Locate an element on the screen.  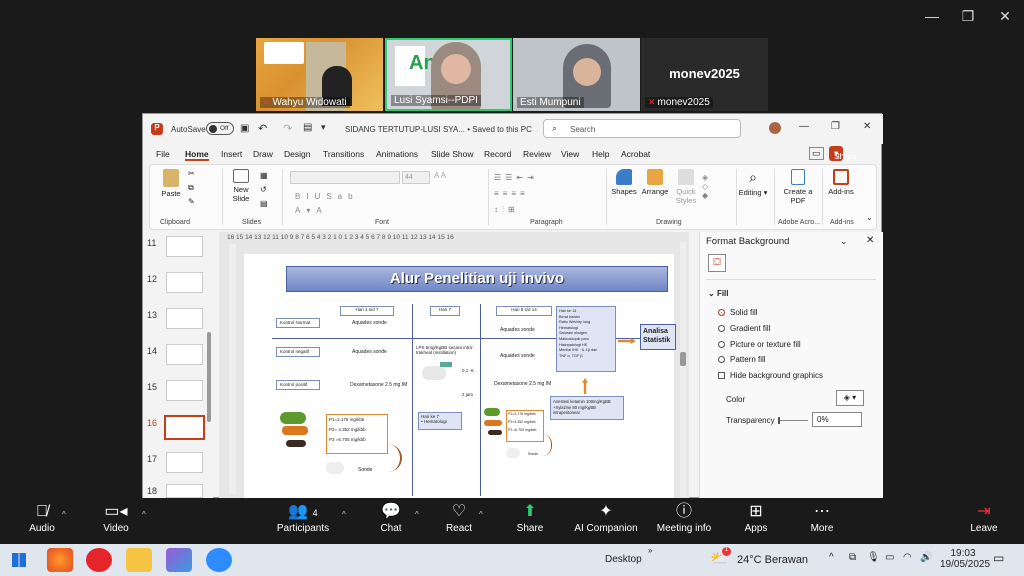
customize-icon: ▾ is located at coordinates (323, 127).